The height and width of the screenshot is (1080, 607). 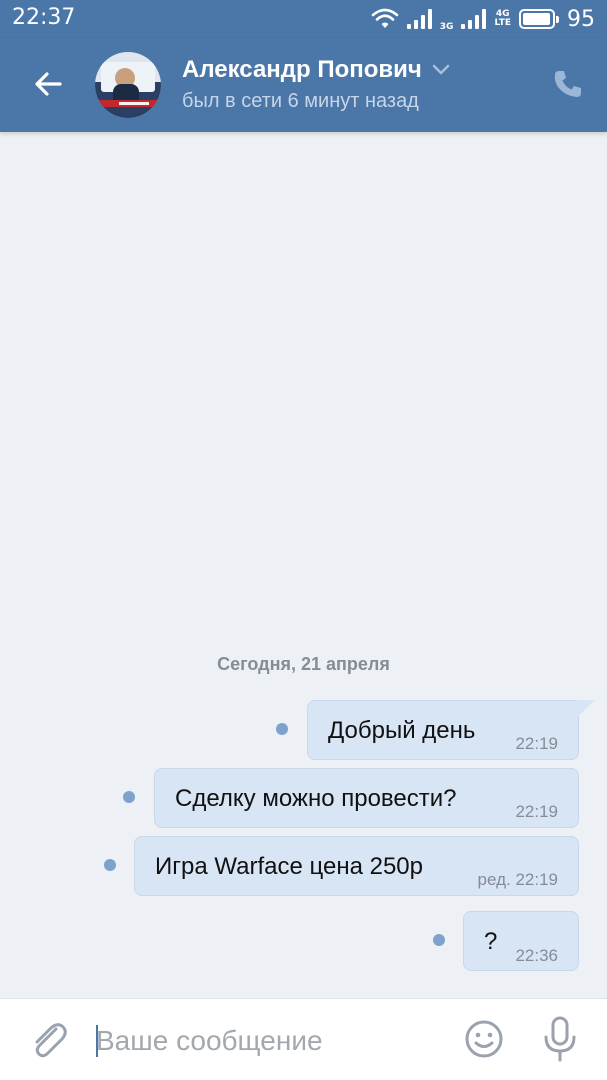 I want to click on message-composer: Ваше сообщение, so click(x=303, y=1039).